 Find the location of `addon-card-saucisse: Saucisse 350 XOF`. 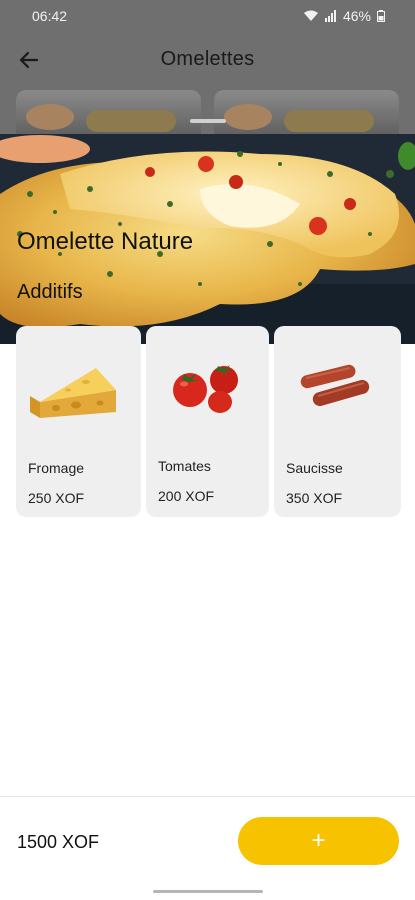

addon-card-saucisse: Saucisse 350 XOF is located at coordinates (337, 421).